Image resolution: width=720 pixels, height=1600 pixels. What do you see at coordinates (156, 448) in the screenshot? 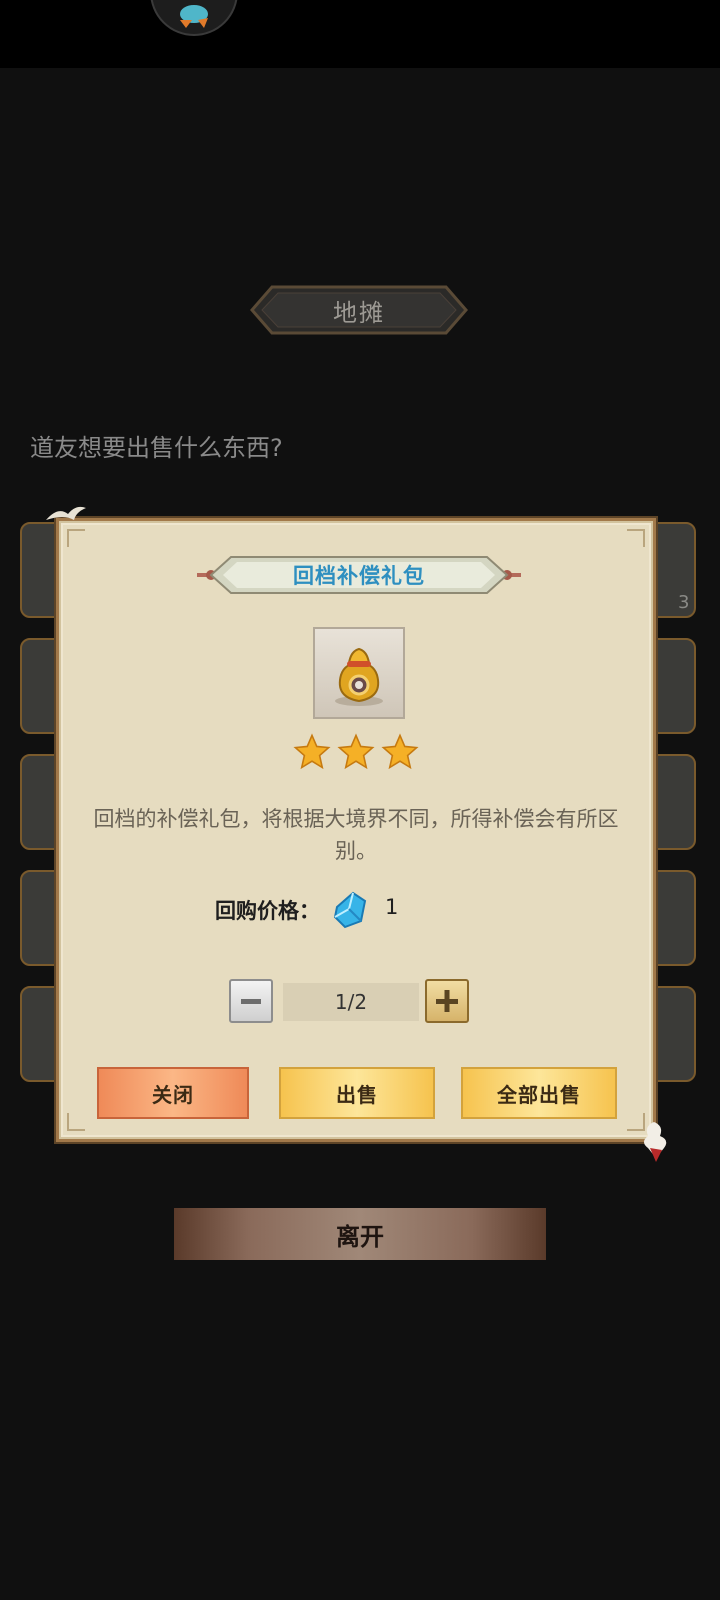
I see `sell-prompt-text: 道友想要出售什么东西?` at bounding box center [156, 448].